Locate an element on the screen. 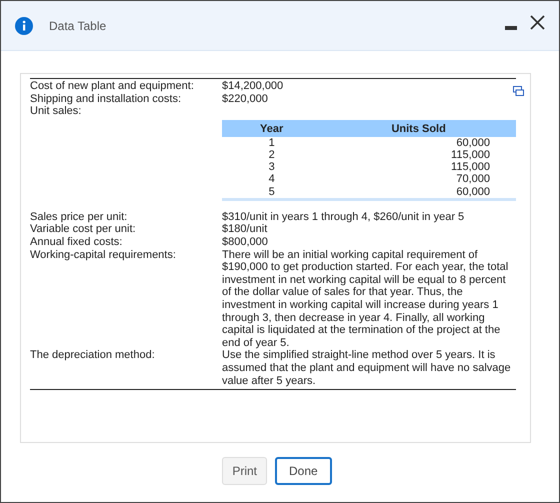  dialog-button: Print is located at coordinates (244, 471).